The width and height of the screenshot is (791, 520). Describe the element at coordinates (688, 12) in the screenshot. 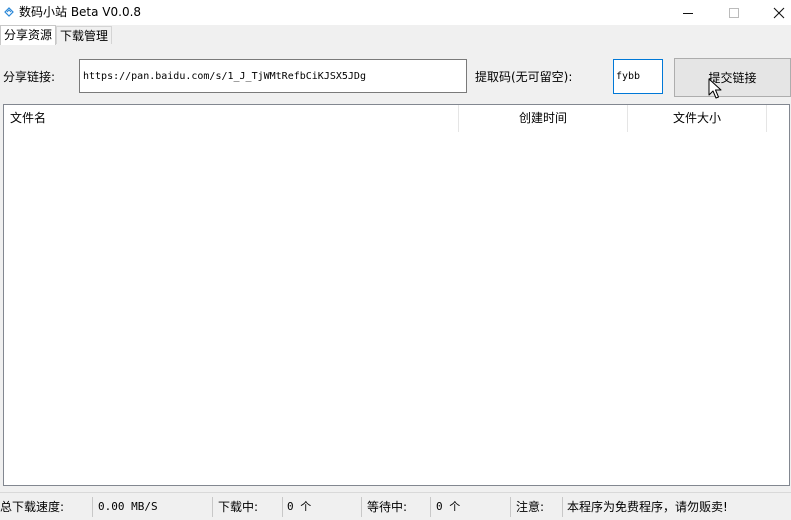

I see `minimize-icon` at that location.